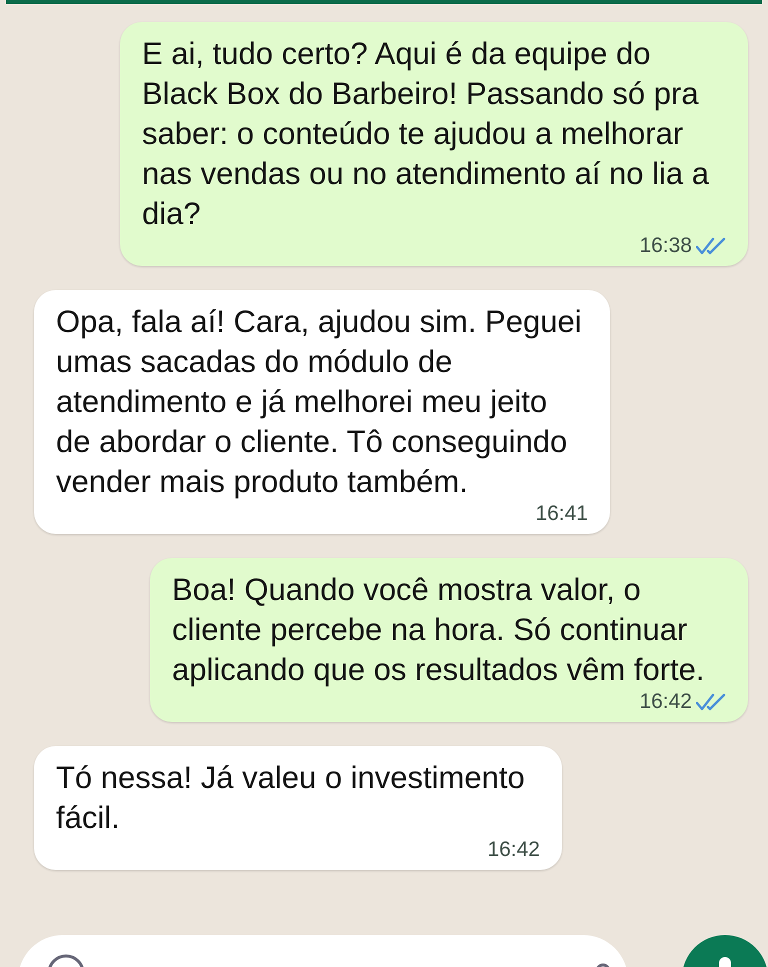 The height and width of the screenshot is (967, 768). Describe the element at coordinates (319, 402) in the screenshot. I see `message-text: Opa, fala aí! Cara, ajudou sim. Peguei umas sacadas do módulo de atendimento e já melhorei meu jeito de abordar o cliente. Tô conseguindo vender mais produto também.` at that location.